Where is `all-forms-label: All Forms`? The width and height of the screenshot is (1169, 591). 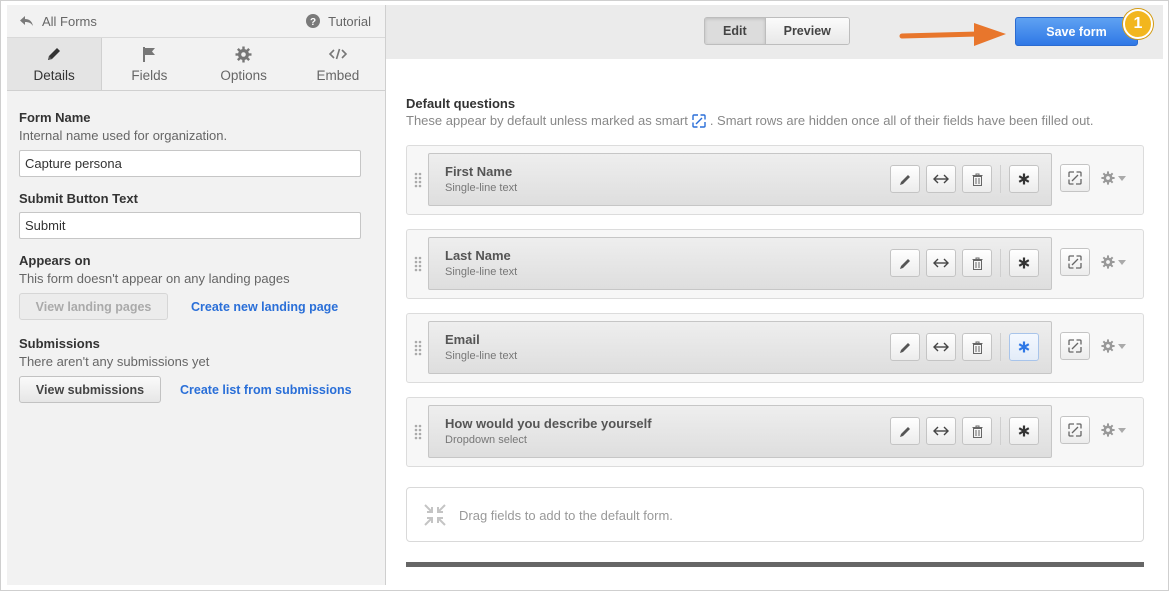 all-forms-label: All Forms is located at coordinates (69, 21).